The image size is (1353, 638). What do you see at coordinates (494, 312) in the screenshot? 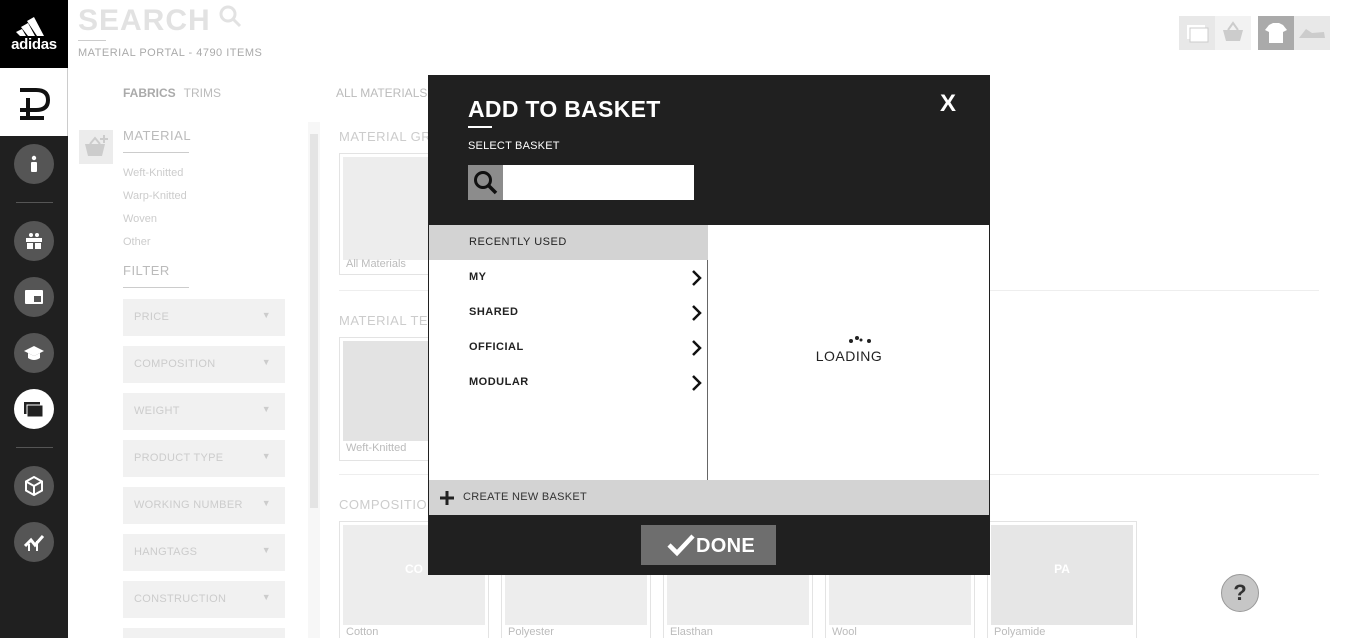
I see `category-label: SHARED` at bounding box center [494, 312].